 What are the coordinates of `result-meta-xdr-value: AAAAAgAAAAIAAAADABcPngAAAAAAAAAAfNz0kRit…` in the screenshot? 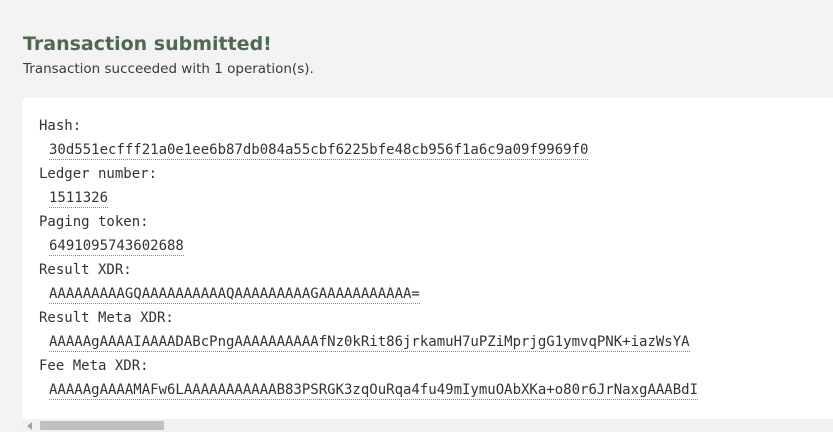 It's located at (369, 343).